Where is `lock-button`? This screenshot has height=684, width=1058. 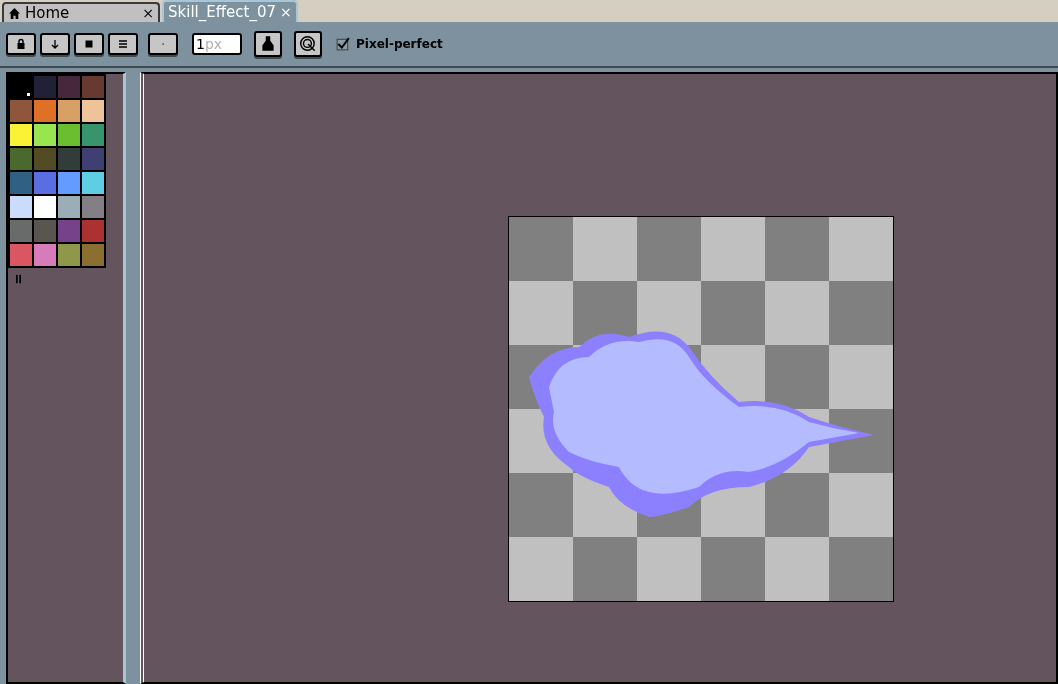 lock-button is located at coordinates (21, 44).